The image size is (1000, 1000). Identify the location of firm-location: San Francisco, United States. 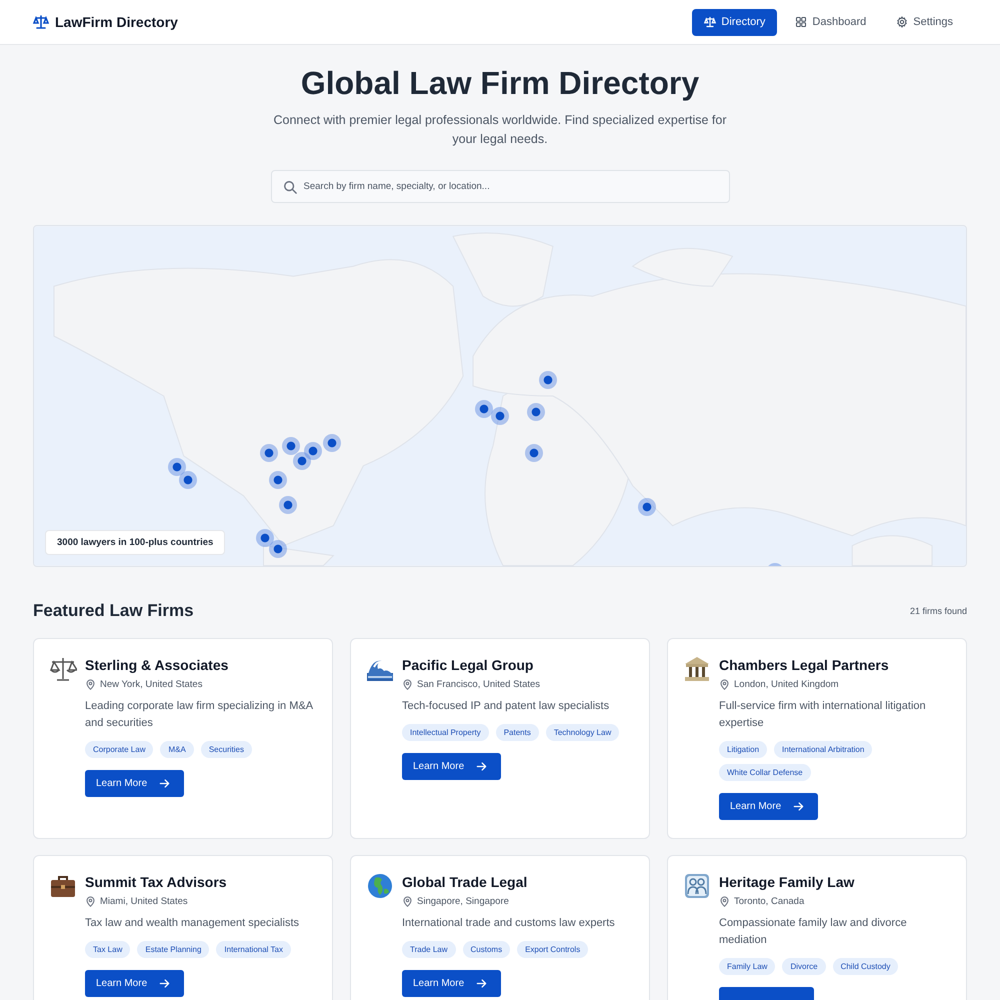
(478, 684).